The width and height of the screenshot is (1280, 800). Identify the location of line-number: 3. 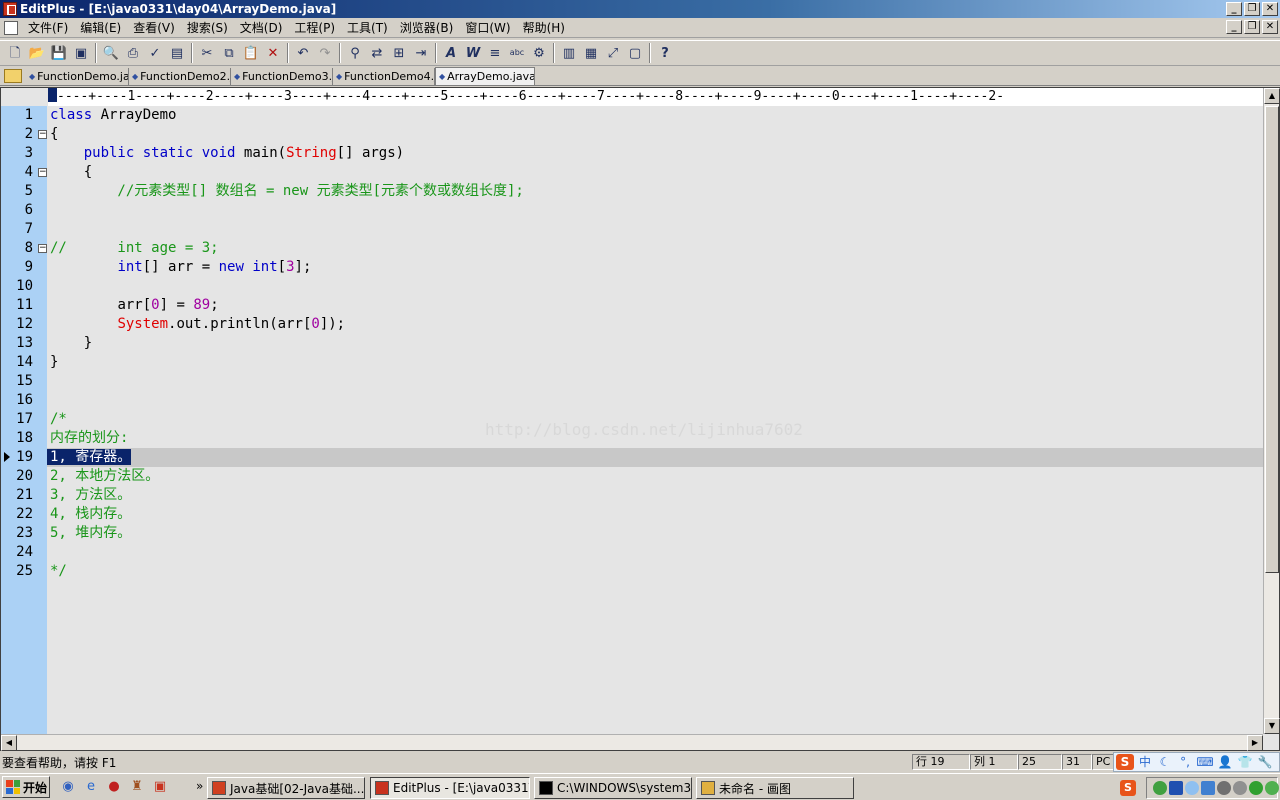
(17, 153).